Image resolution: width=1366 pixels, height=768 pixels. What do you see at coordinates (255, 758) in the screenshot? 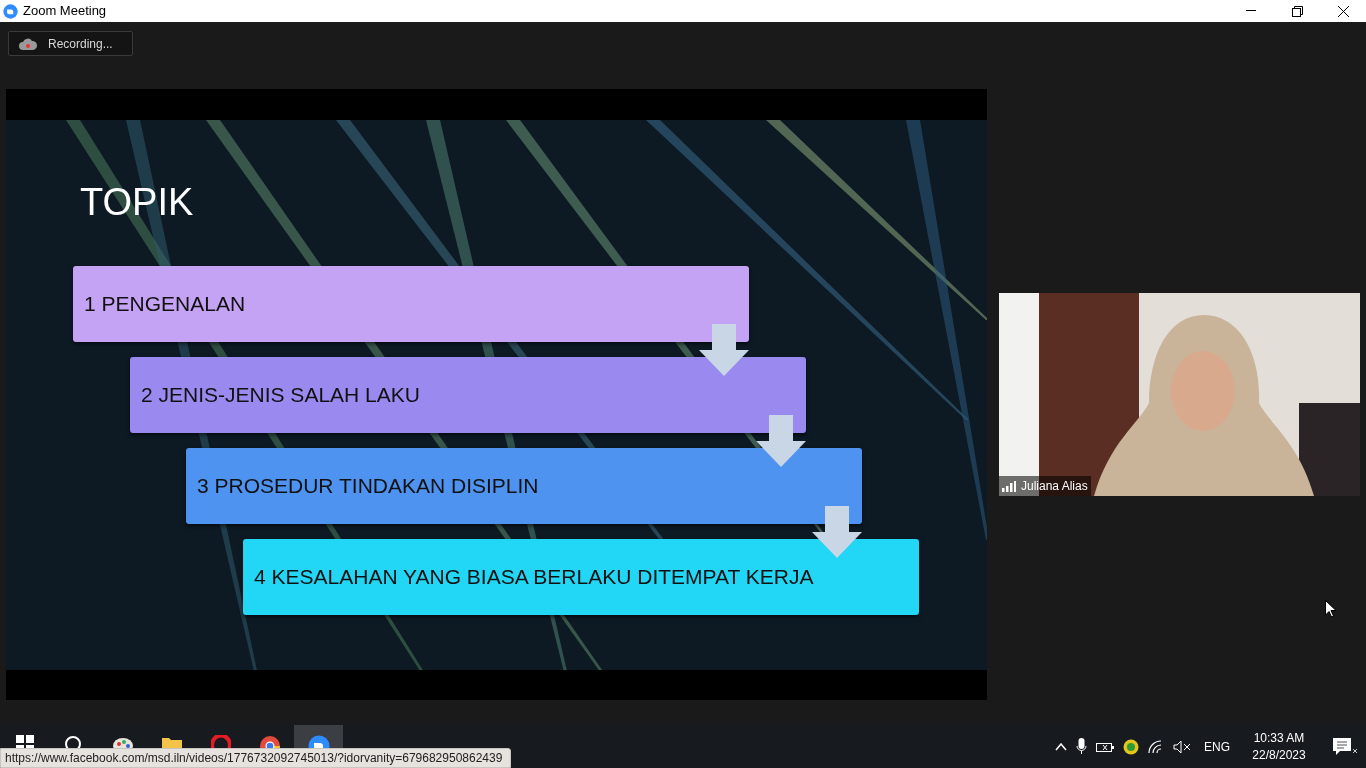
I see `link-tooltip: https://www.facebook.com/msd.iln/videos/1776732092745013/?idorvanity=679682950862439` at bounding box center [255, 758].